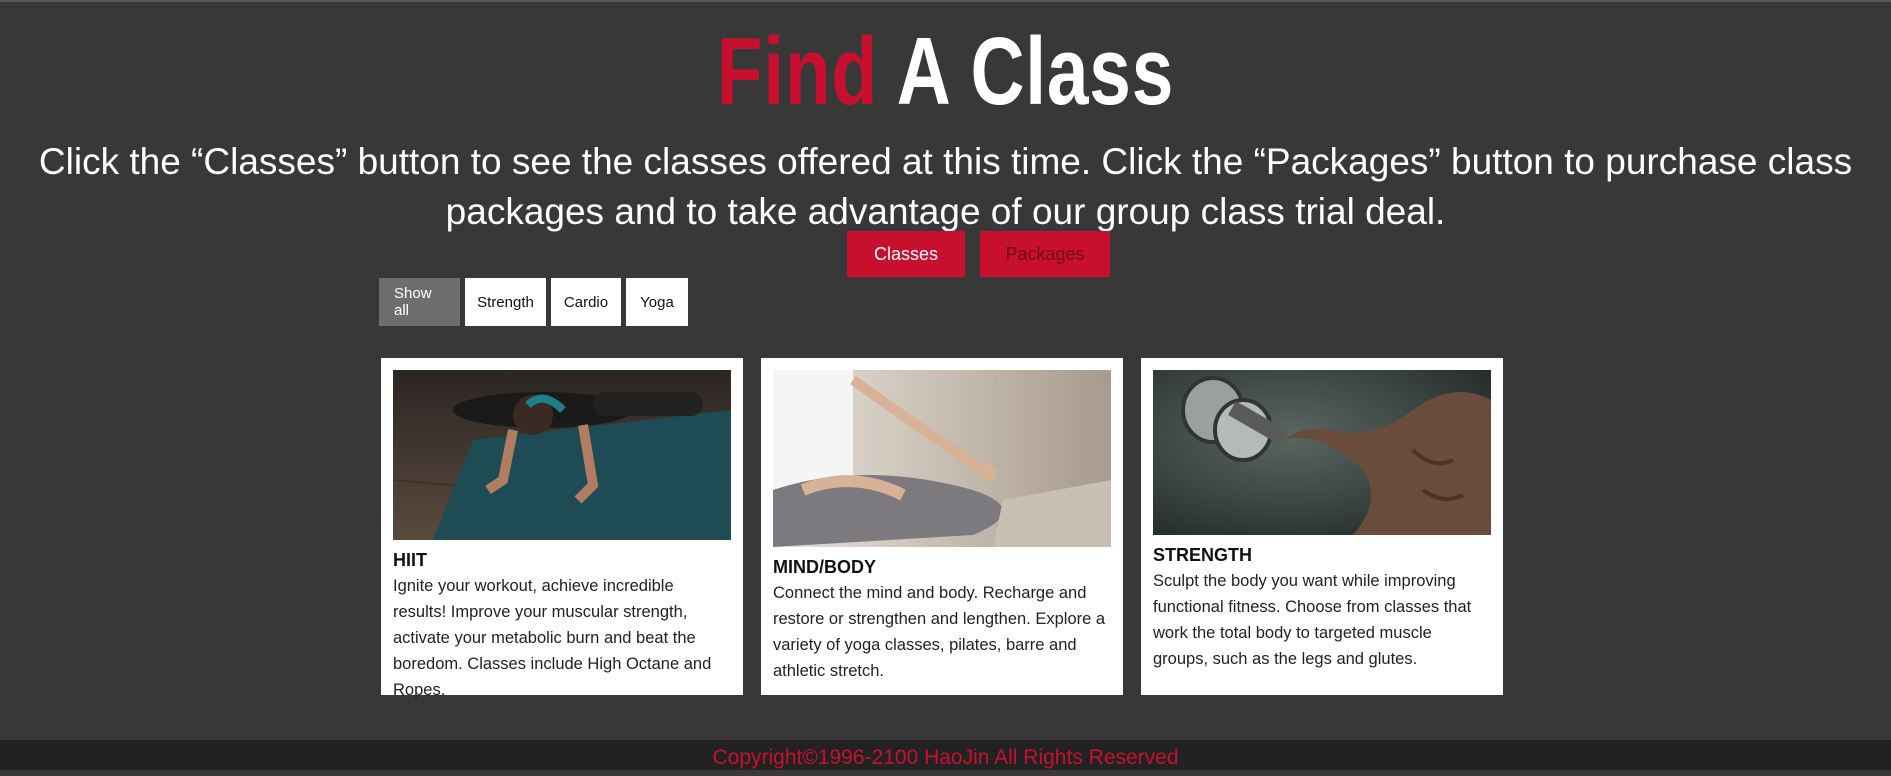 This screenshot has height=776, width=1891. I want to click on filter-yoga: Yoga, so click(657, 302).